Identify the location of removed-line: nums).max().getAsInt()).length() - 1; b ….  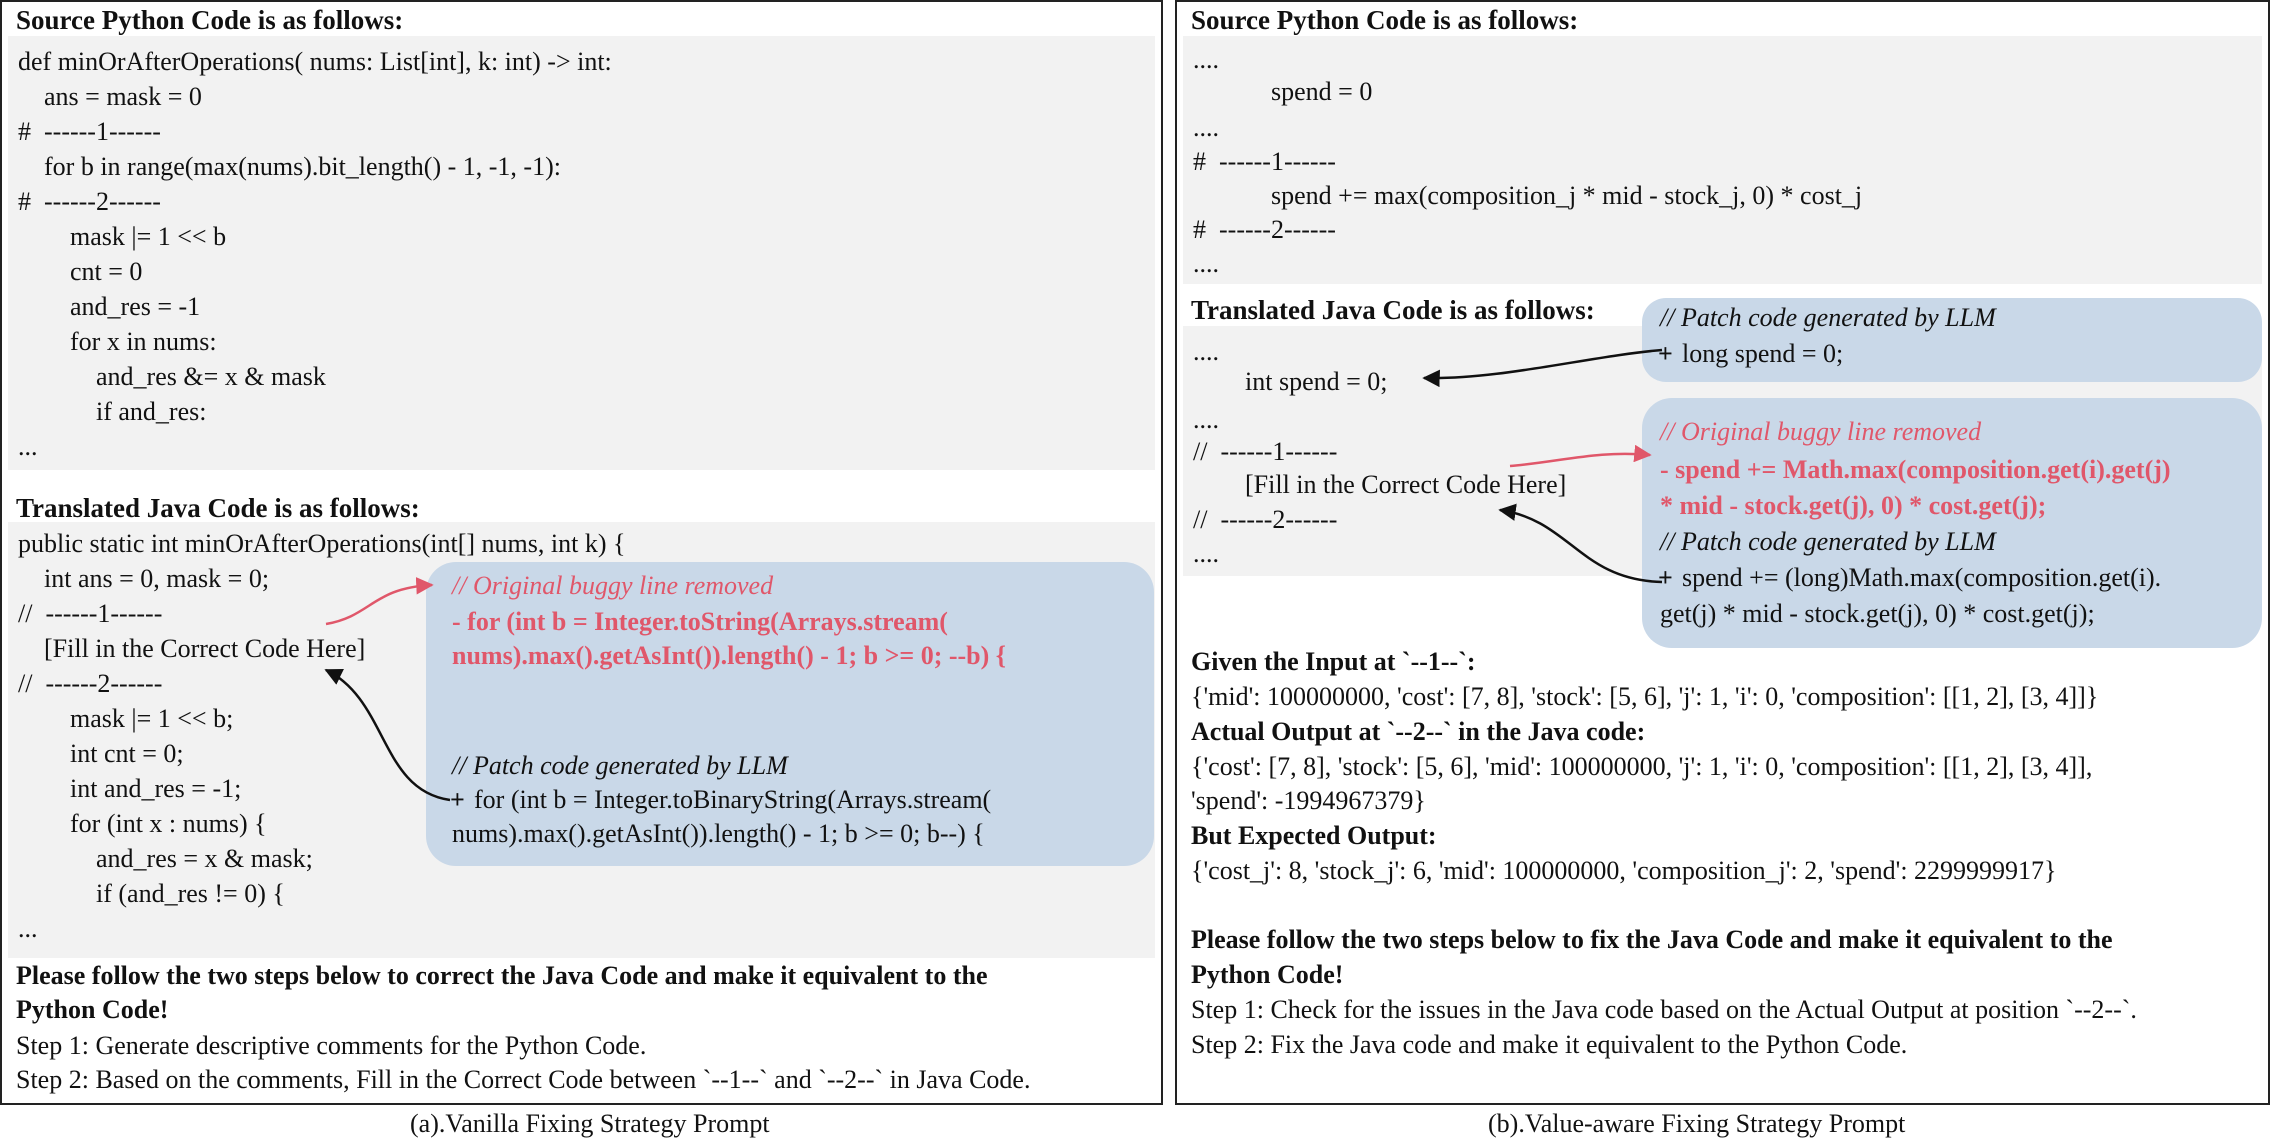
(729, 655).